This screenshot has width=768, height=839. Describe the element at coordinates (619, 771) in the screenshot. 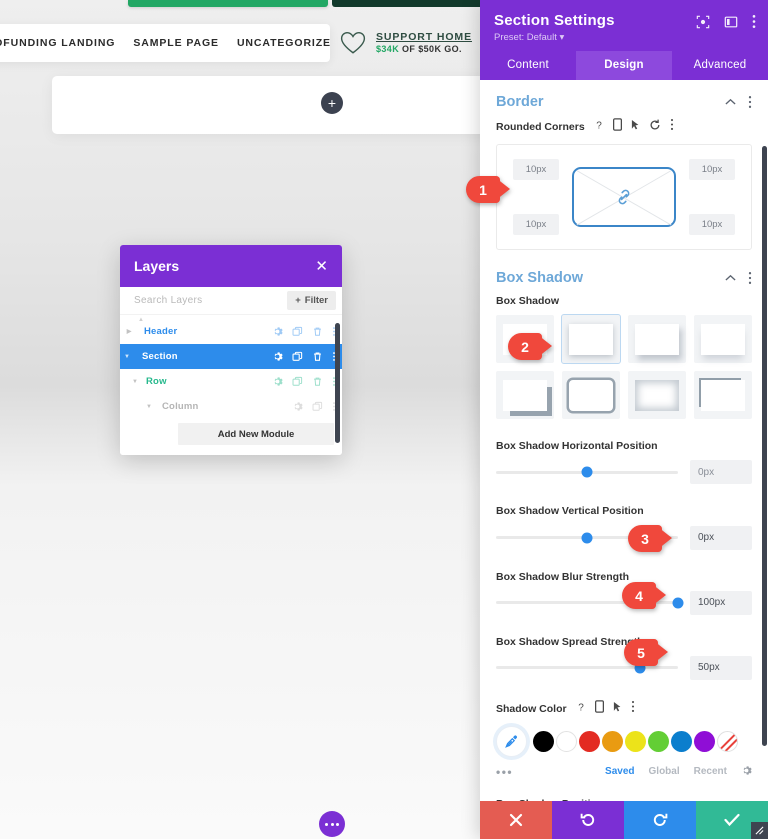

I see `palette-tab-saved: Saved` at that location.